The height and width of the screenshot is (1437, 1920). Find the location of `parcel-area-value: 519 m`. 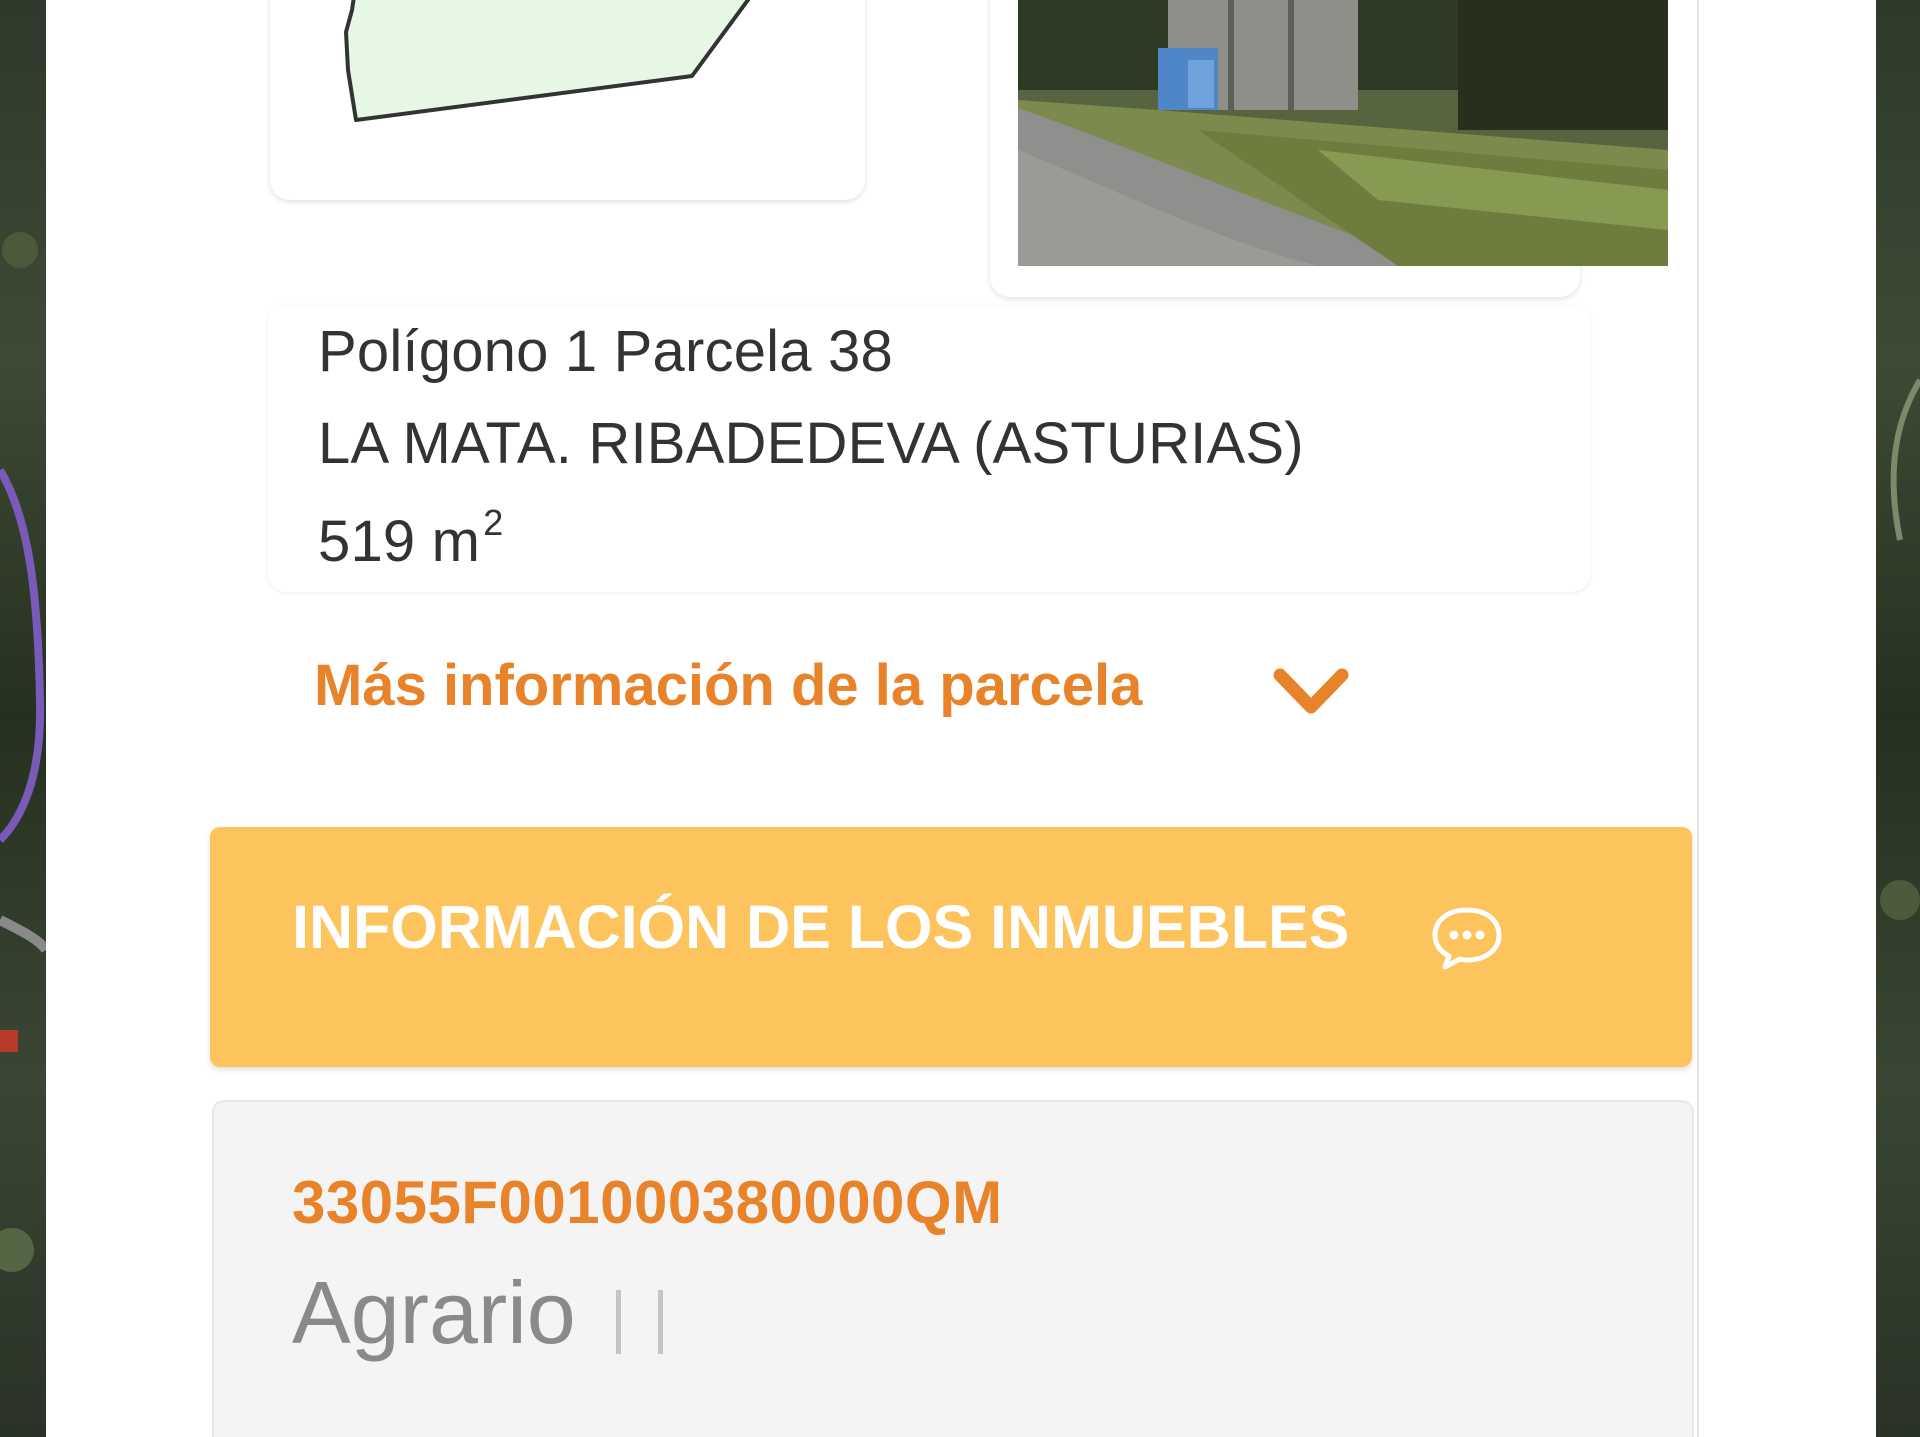

parcel-area-value: 519 m is located at coordinates (399, 541).